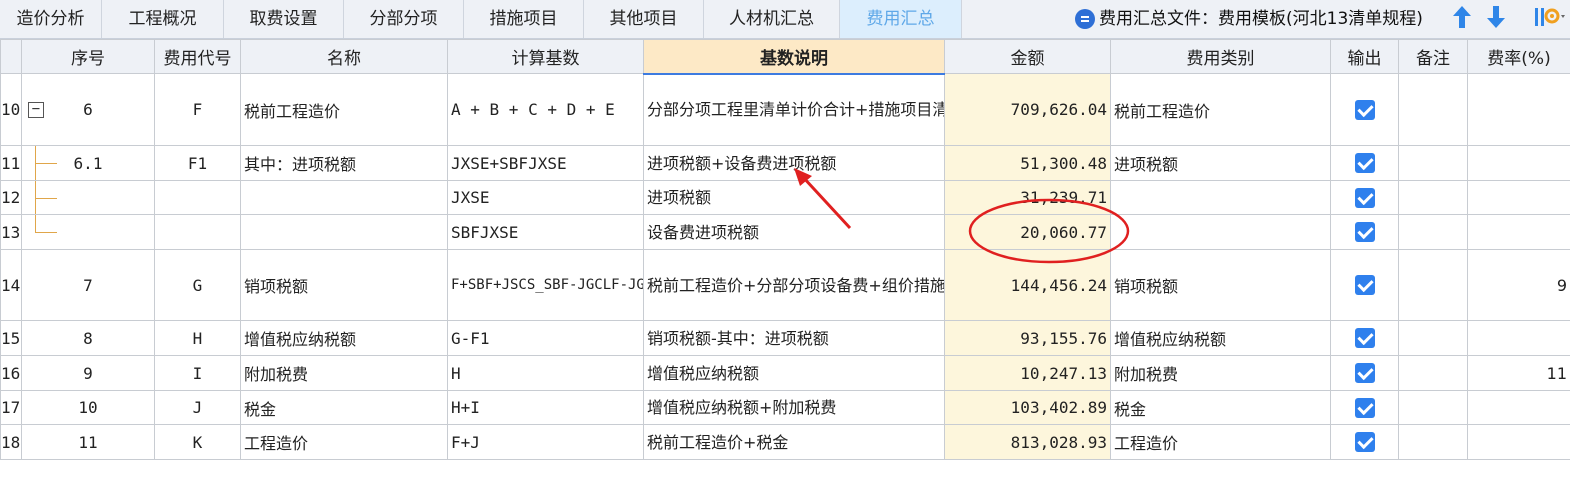 The height and width of the screenshot is (478, 1570). Describe the element at coordinates (284, 19) in the screenshot. I see `tab-fee-settings: 取费设置` at that location.